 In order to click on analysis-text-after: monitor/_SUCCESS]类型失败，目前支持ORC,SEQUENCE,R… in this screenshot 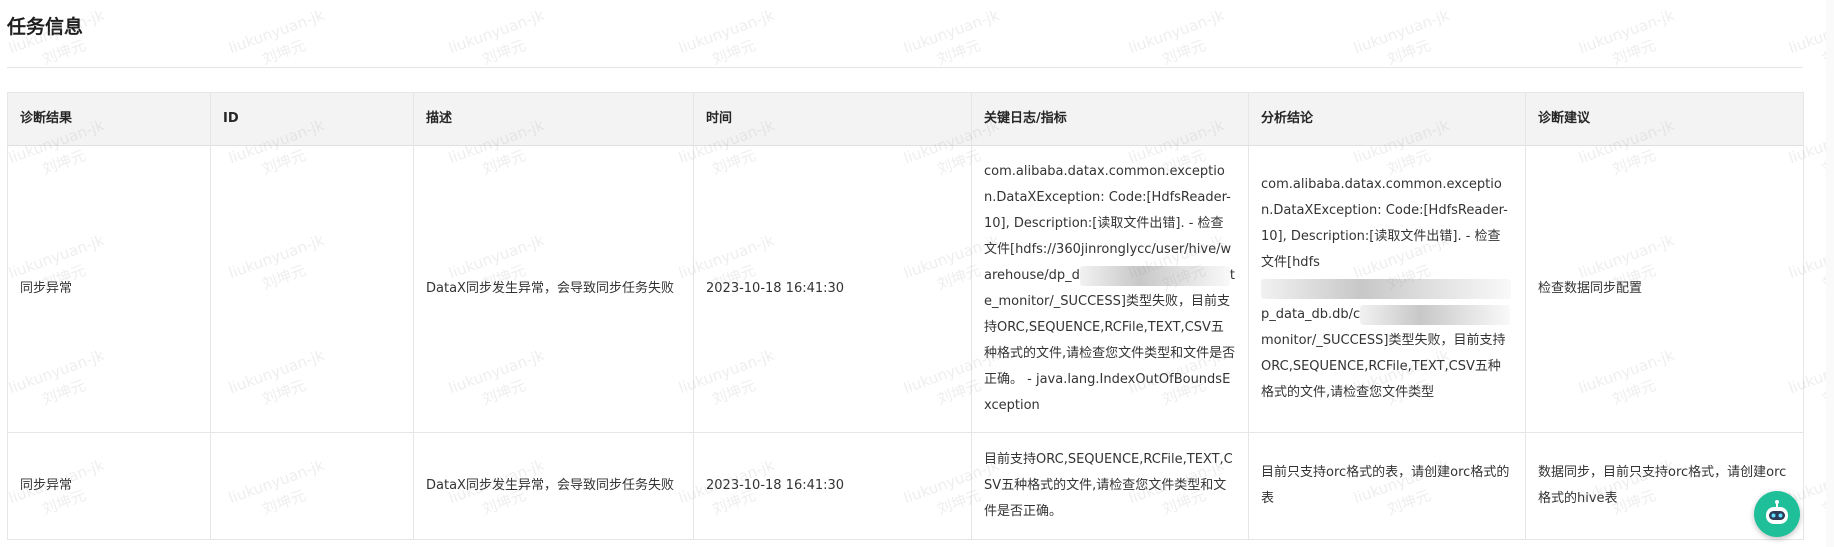, I will do `click(1383, 366)`.